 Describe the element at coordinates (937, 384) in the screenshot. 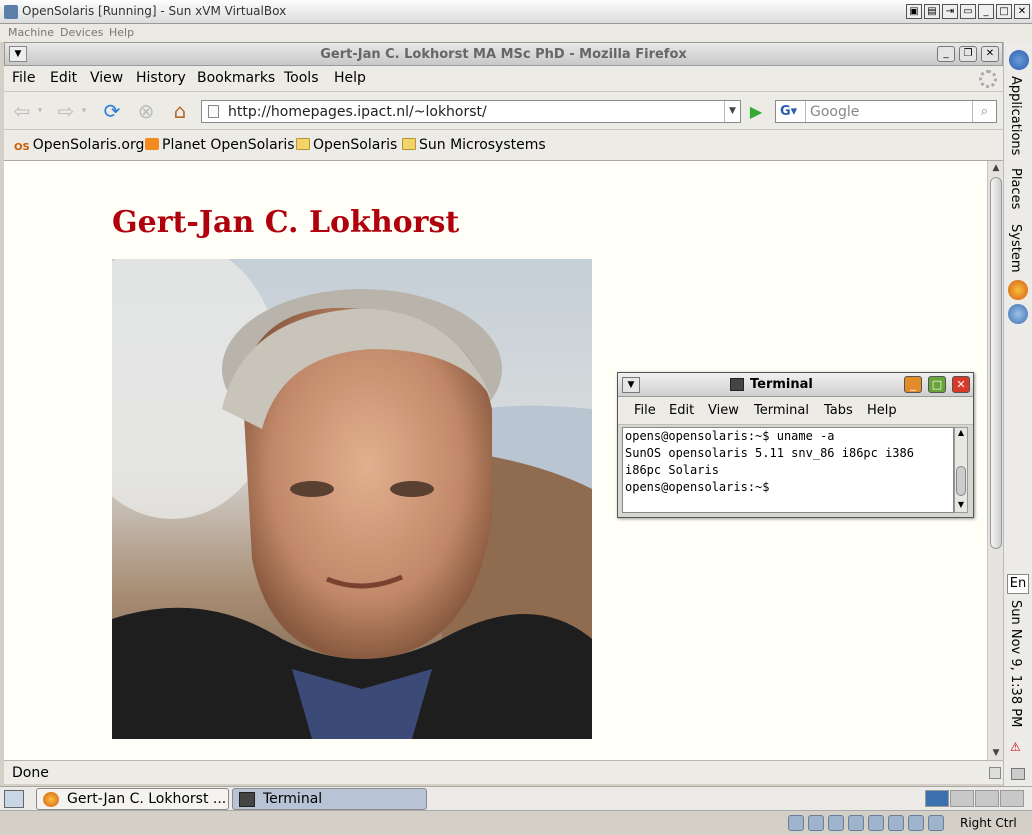

I see `terminal-maximize-button: □` at that location.